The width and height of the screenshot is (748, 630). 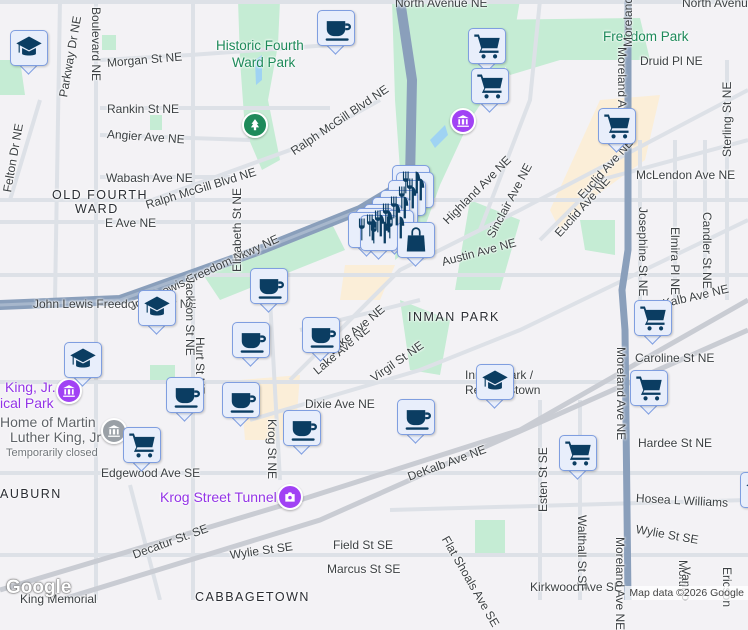 I want to click on street-label: Luther King, Jr, so click(x=56, y=437).